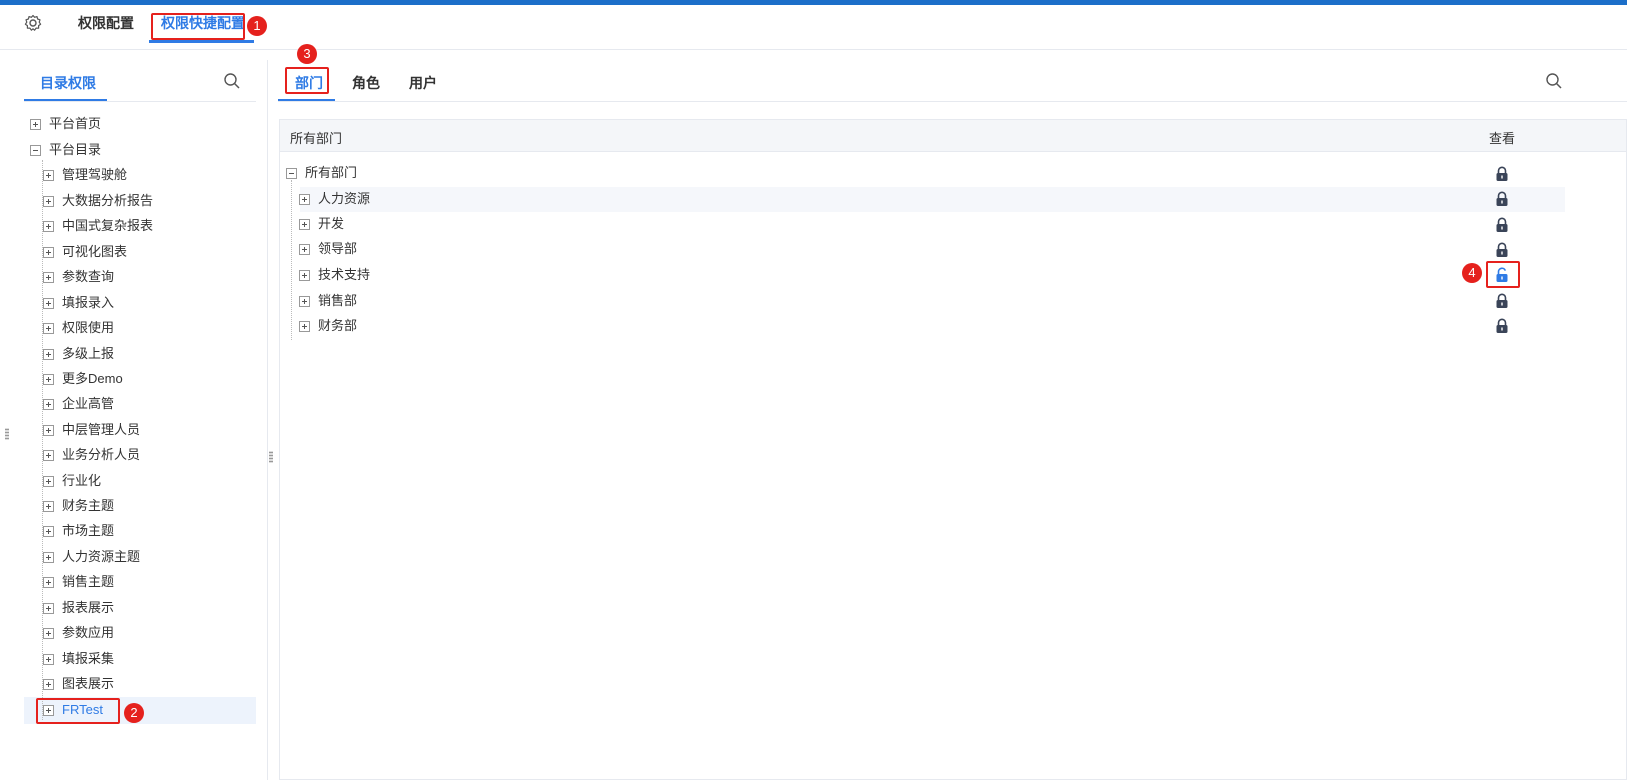  Describe the element at coordinates (106, 23) in the screenshot. I see `tab-permission-config: 权限配置` at that location.